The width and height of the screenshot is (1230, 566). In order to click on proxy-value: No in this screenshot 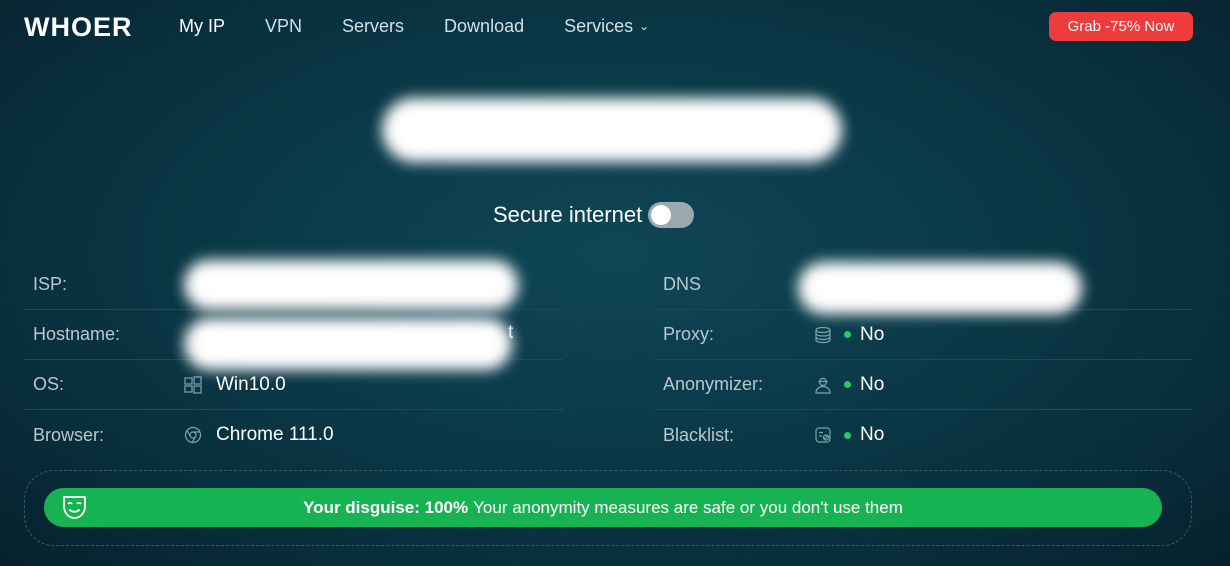, I will do `click(872, 334)`.